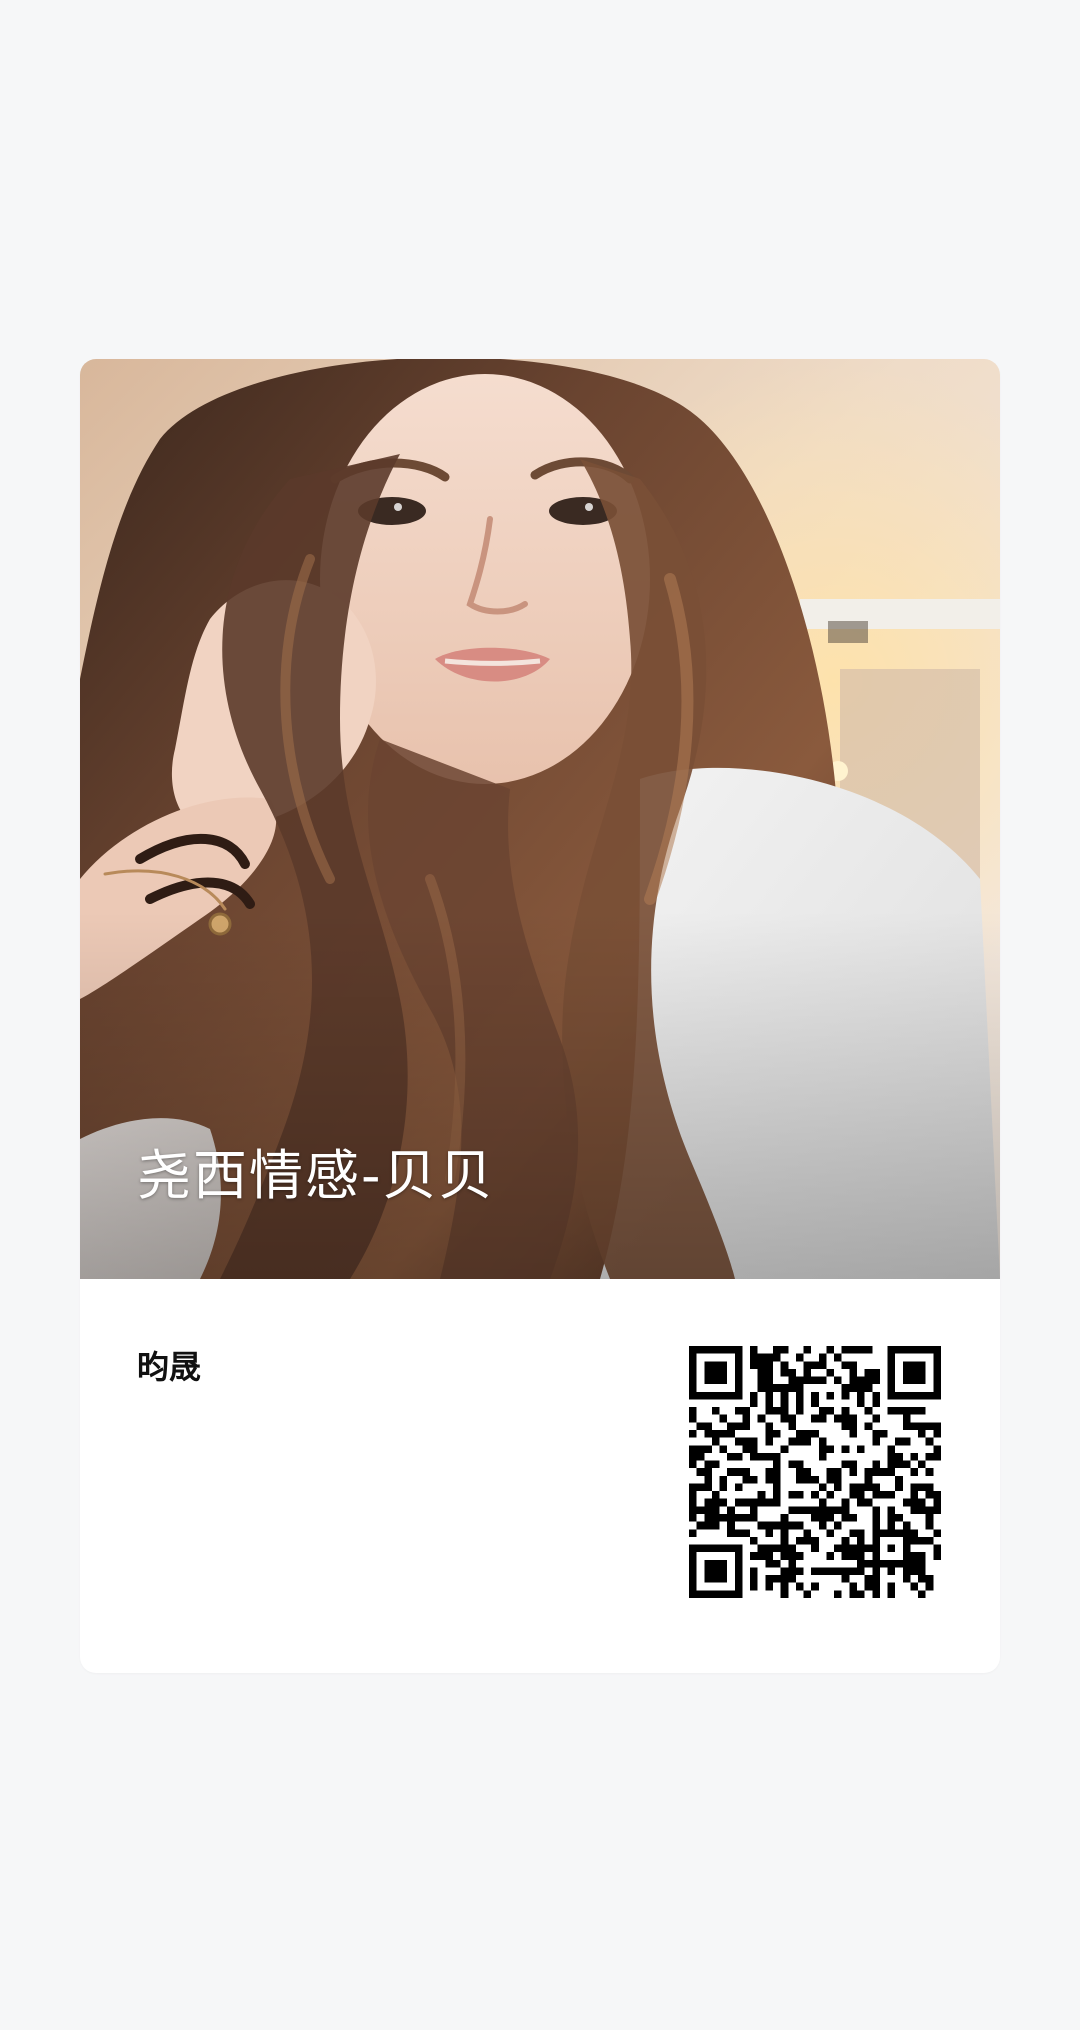  What do you see at coordinates (891, 1548) in the screenshot?
I see `qr-alignment-center` at bounding box center [891, 1548].